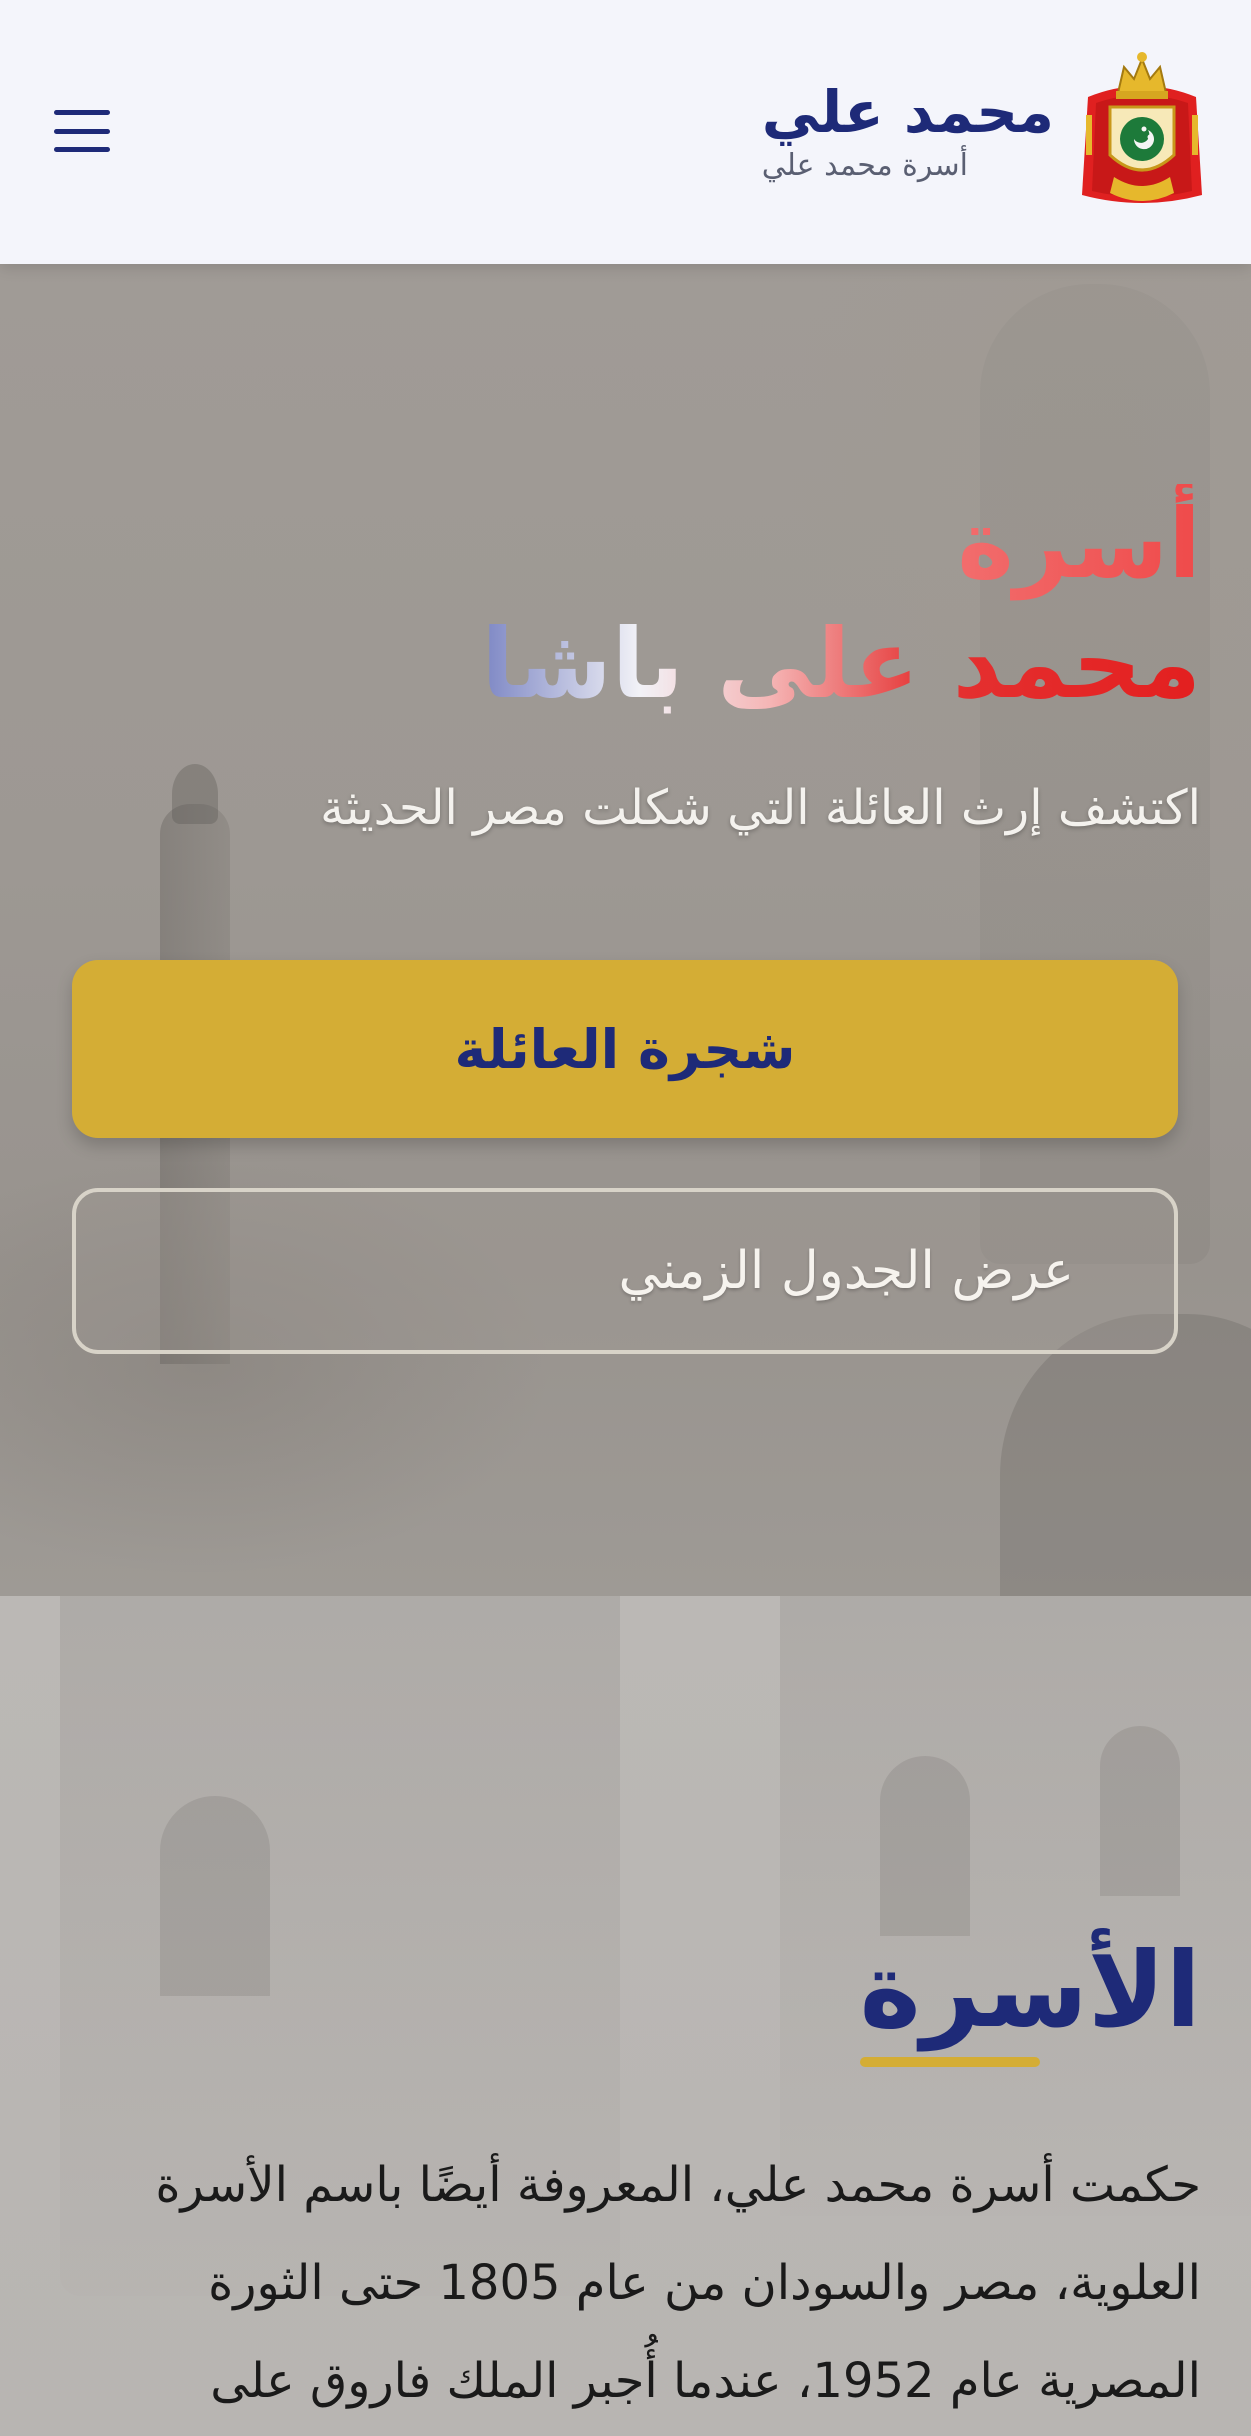  I want to click on hero-title: أسرة محمد على باشا, so click(841, 604).